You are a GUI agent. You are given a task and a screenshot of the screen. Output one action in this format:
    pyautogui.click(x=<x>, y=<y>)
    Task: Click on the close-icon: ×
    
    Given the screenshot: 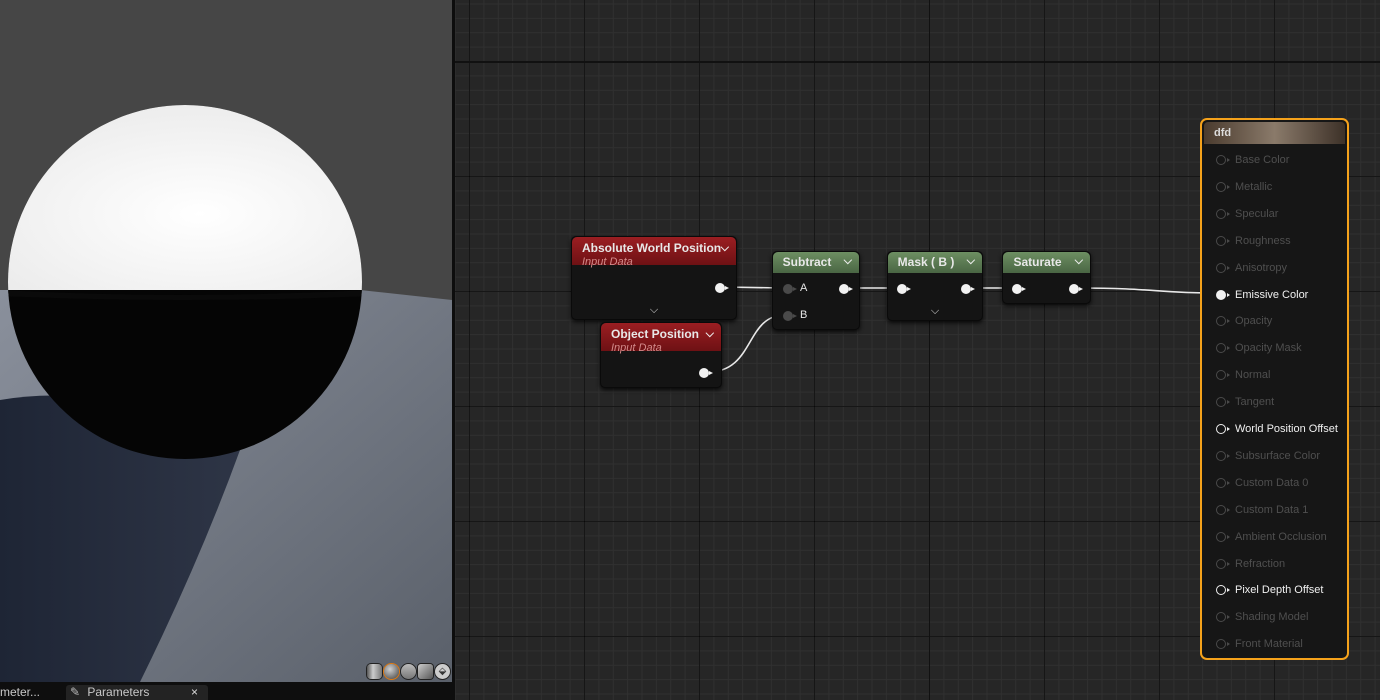 What is the action you would take?
    pyautogui.click(x=194, y=692)
    